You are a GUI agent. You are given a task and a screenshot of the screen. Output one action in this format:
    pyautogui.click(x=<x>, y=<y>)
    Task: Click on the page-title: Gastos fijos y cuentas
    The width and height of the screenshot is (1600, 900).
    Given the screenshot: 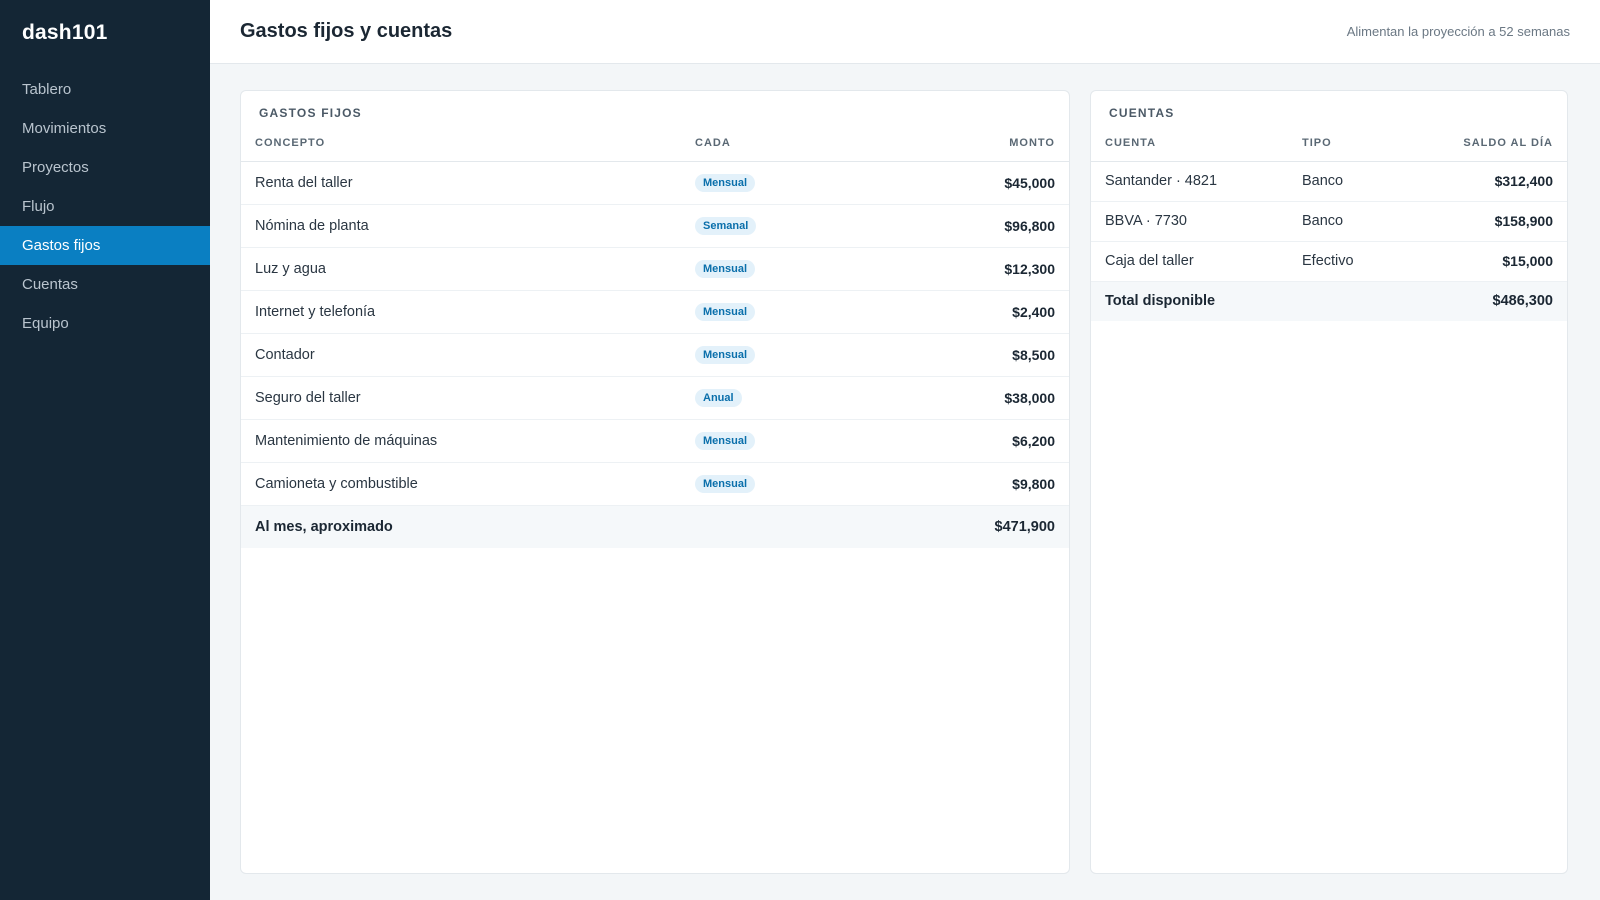 What is the action you would take?
    pyautogui.click(x=346, y=31)
    